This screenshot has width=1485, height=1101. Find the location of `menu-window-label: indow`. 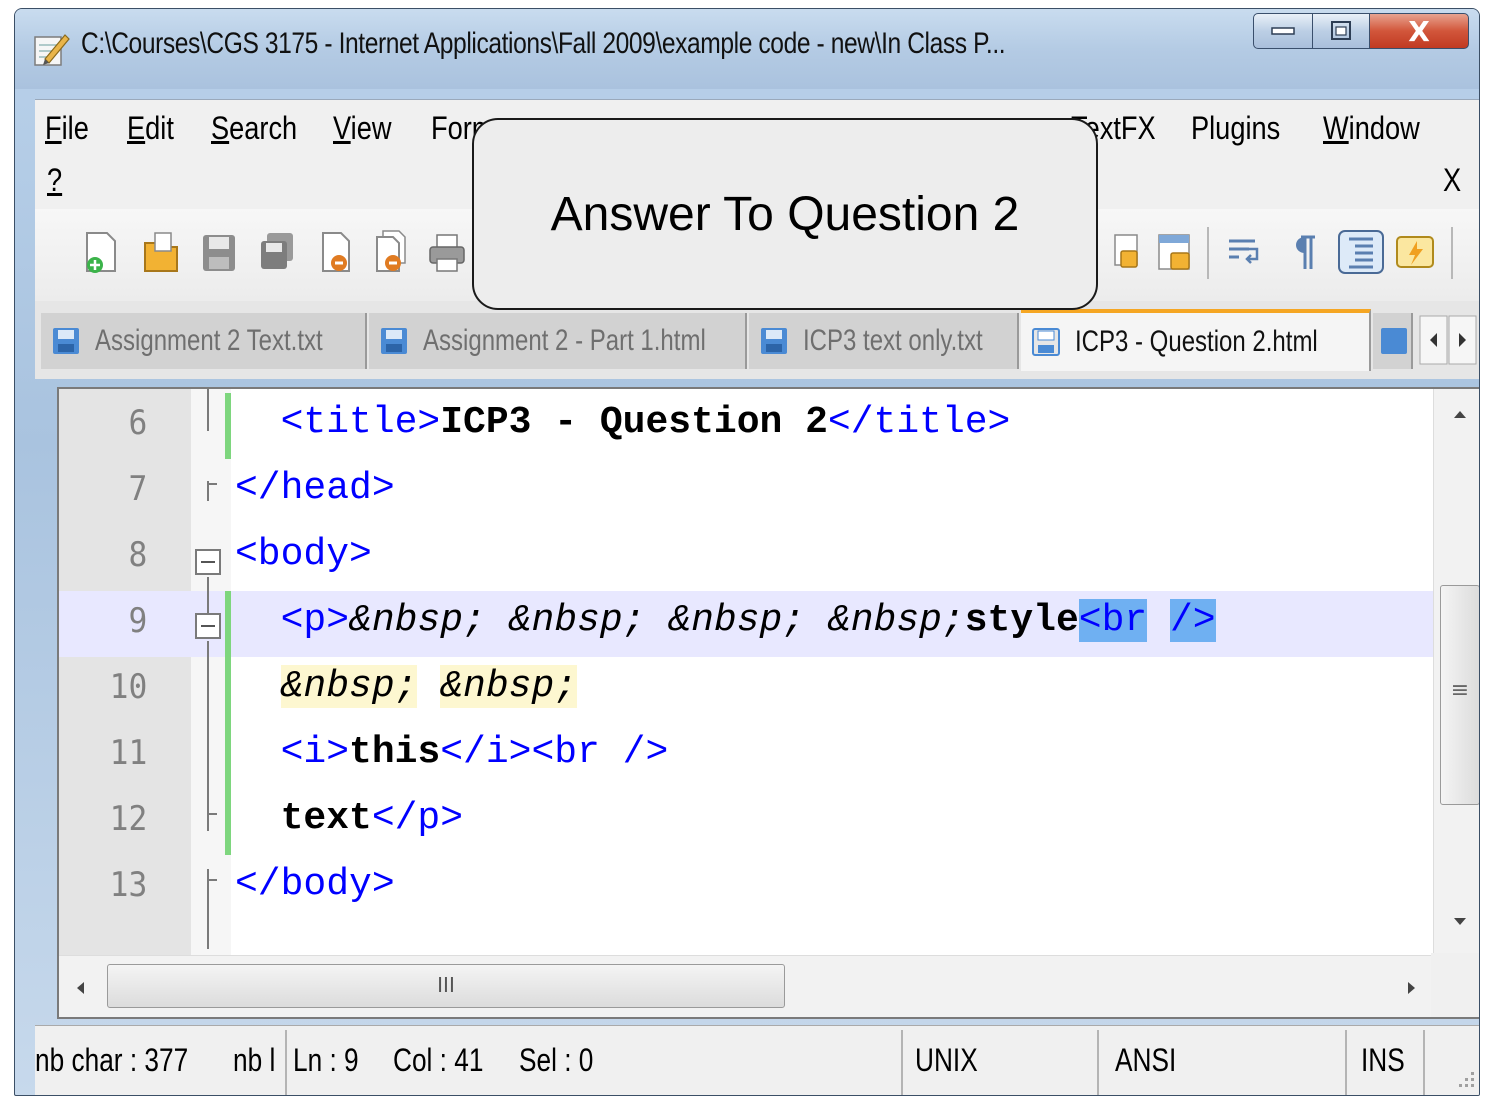

menu-window-label: indow is located at coordinates (1384, 128).